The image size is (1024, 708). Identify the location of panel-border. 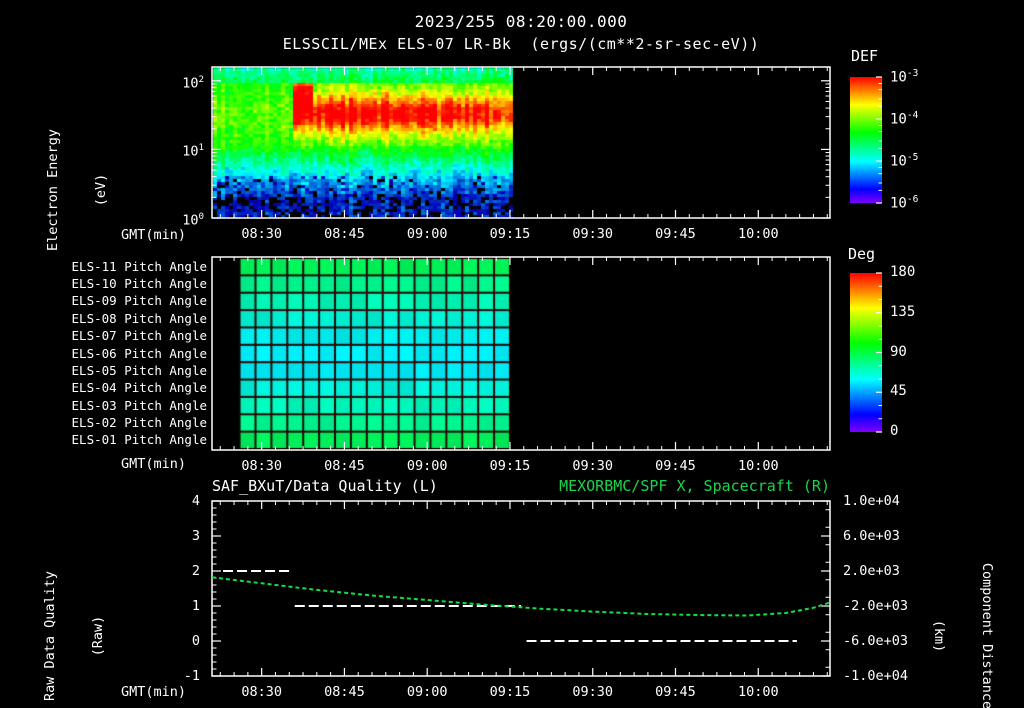
(521, 142).